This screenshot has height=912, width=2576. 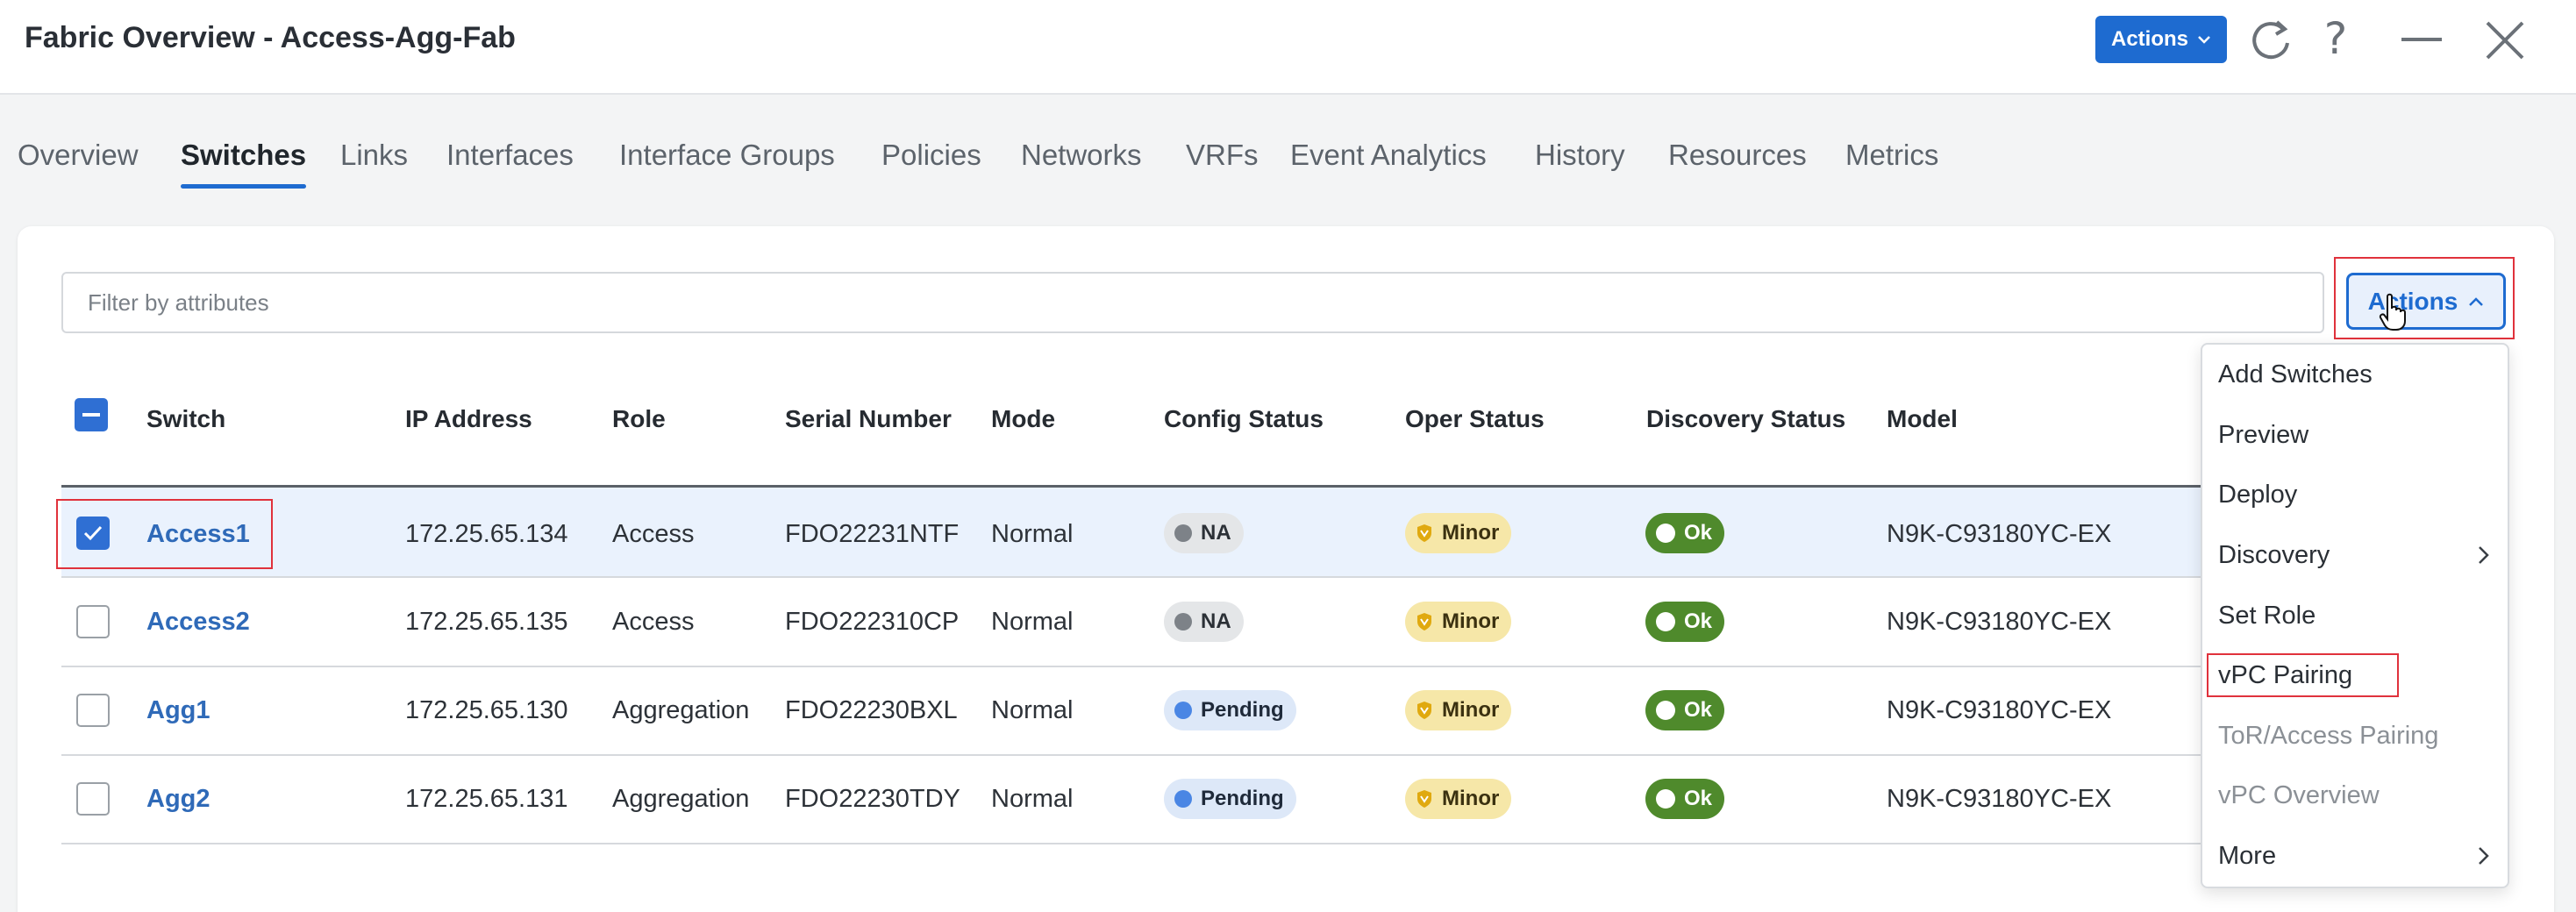 I want to click on actions-button: Actions, so click(x=2426, y=301).